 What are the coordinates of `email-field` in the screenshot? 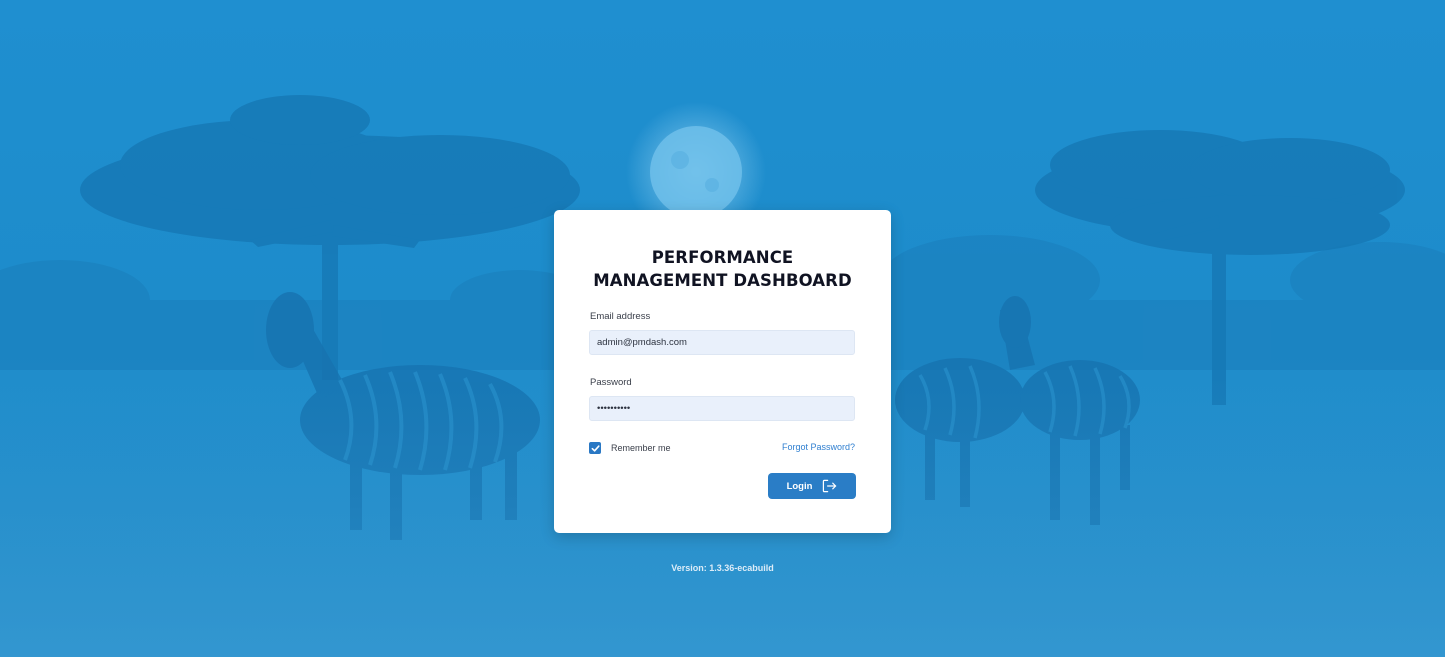 It's located at (722, 342).